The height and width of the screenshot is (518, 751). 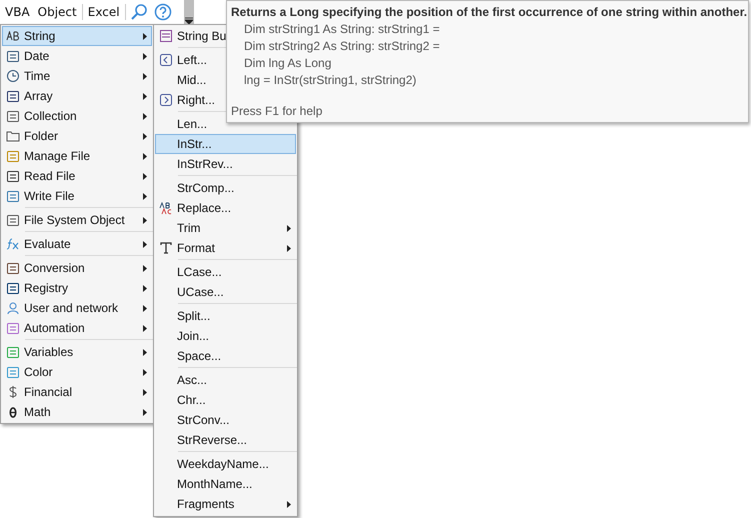 What do you see at coordinates (103, 12) in the screenshot?
I see `toolbar-button: Excel` at bounding box center [103, 12].